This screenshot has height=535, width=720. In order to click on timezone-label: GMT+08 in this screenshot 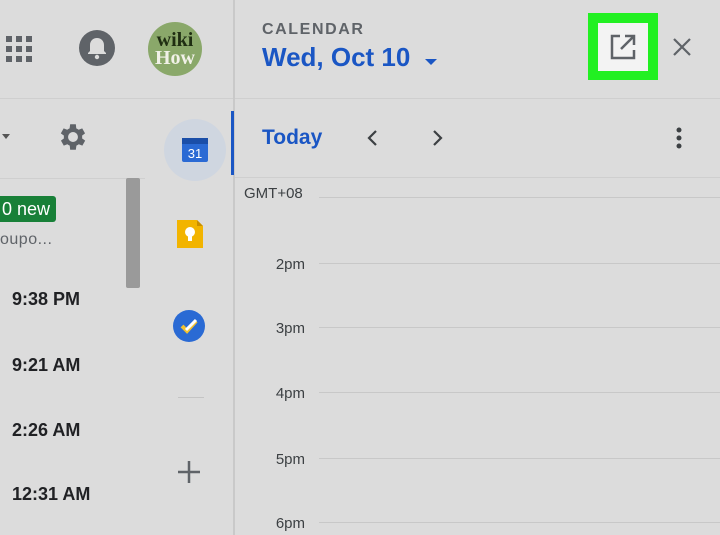, I will do `click(273, 193)`.